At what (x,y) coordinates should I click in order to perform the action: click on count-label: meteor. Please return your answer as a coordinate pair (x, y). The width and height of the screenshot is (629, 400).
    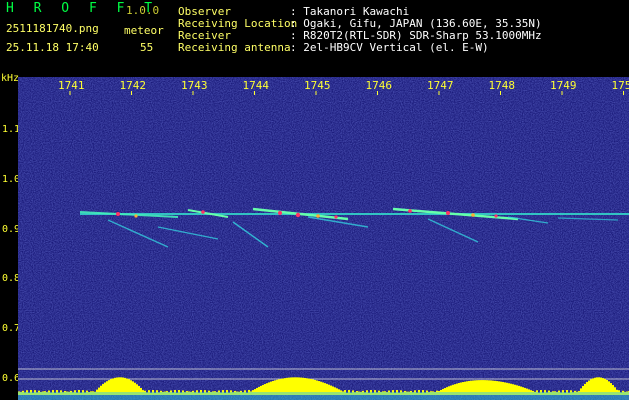
    Looking at the image, I should click on (144, 30).